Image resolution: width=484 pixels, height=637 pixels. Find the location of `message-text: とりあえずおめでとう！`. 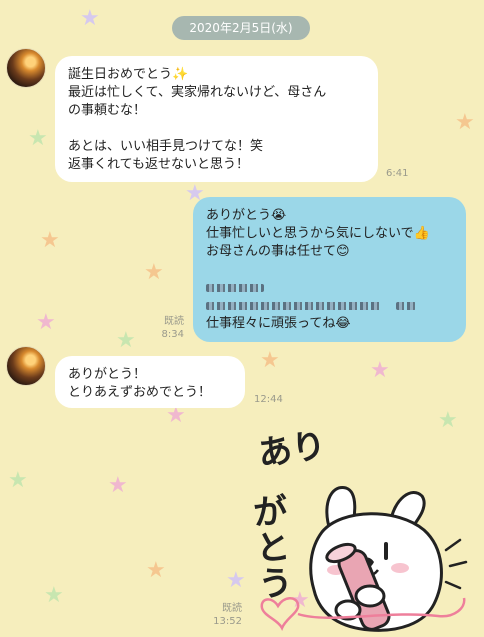

message-text: とりあえずおめでとう！ is located at coordinates (140, 392).